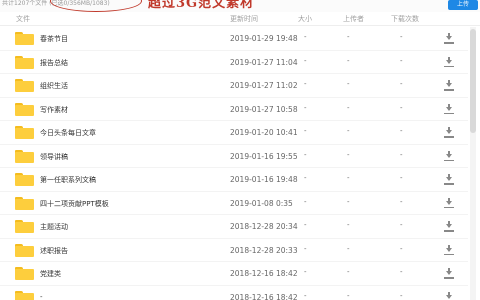 This screenshot has height=300, width=480. Describe the element at coordinates (244, 19) in the screenshot. I see `column-header-time: 更新时间` at that location.